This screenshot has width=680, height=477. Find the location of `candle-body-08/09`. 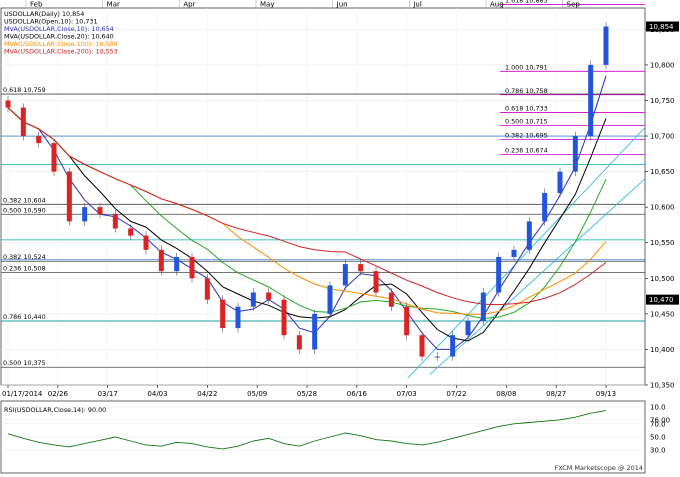

candle-body-08/09 is located at coordinates (529, 235).